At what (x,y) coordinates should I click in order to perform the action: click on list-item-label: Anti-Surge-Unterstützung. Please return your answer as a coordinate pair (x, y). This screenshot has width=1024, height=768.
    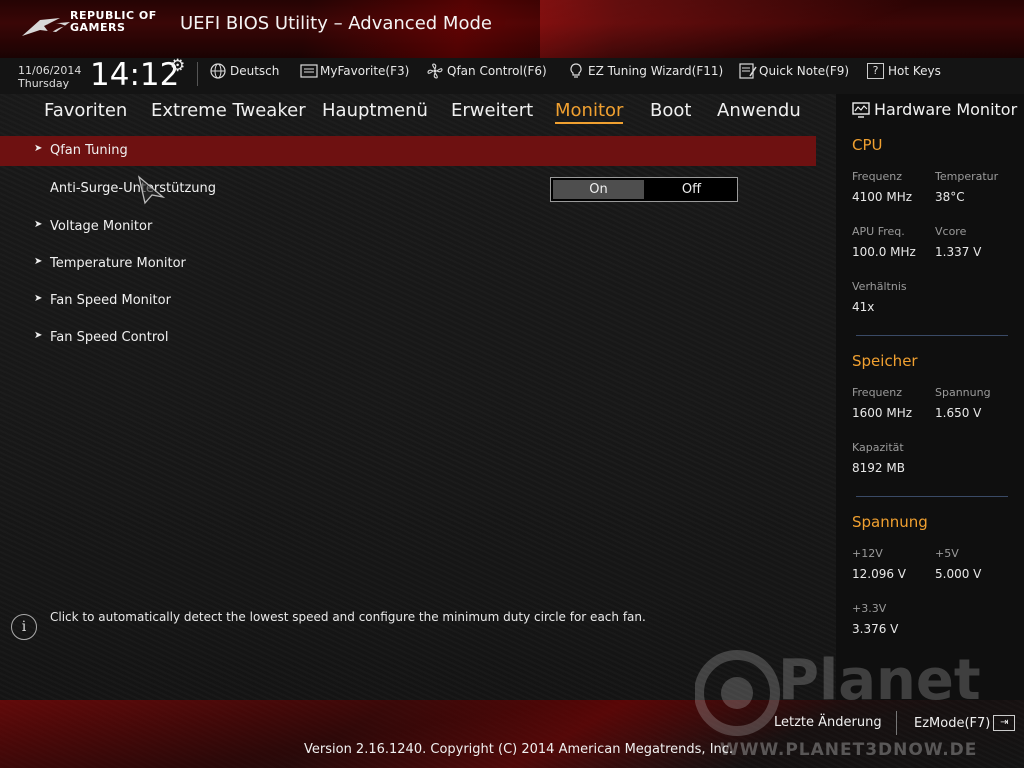
    Looking at the image, I should click on (133, 188).